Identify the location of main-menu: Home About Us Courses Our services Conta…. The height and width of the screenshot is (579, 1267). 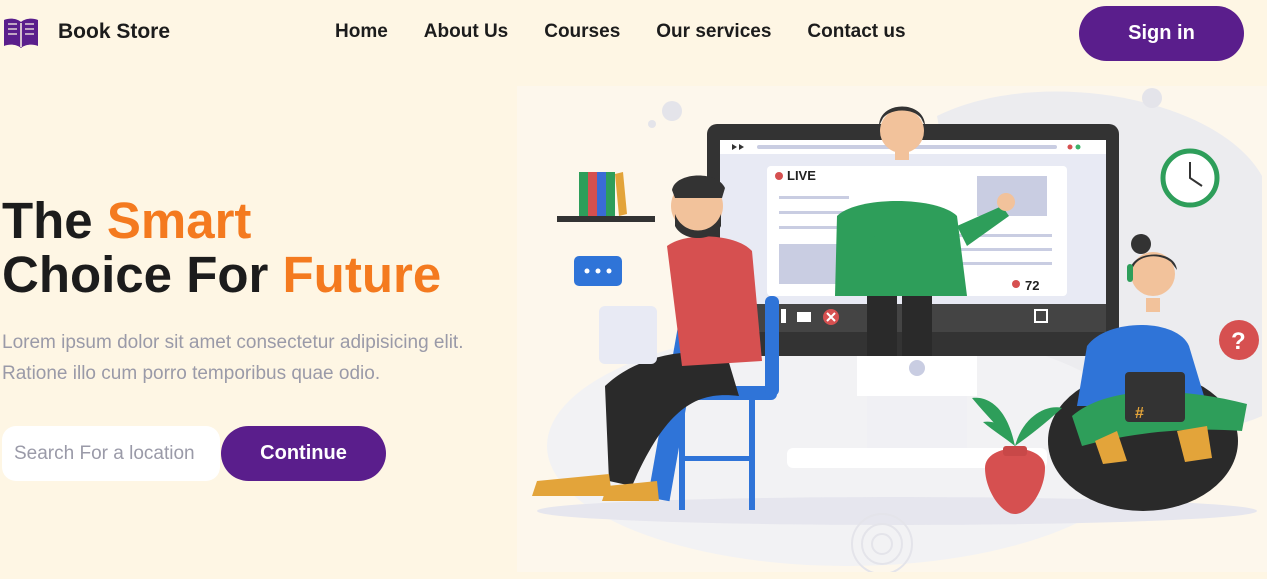
(620, 32).